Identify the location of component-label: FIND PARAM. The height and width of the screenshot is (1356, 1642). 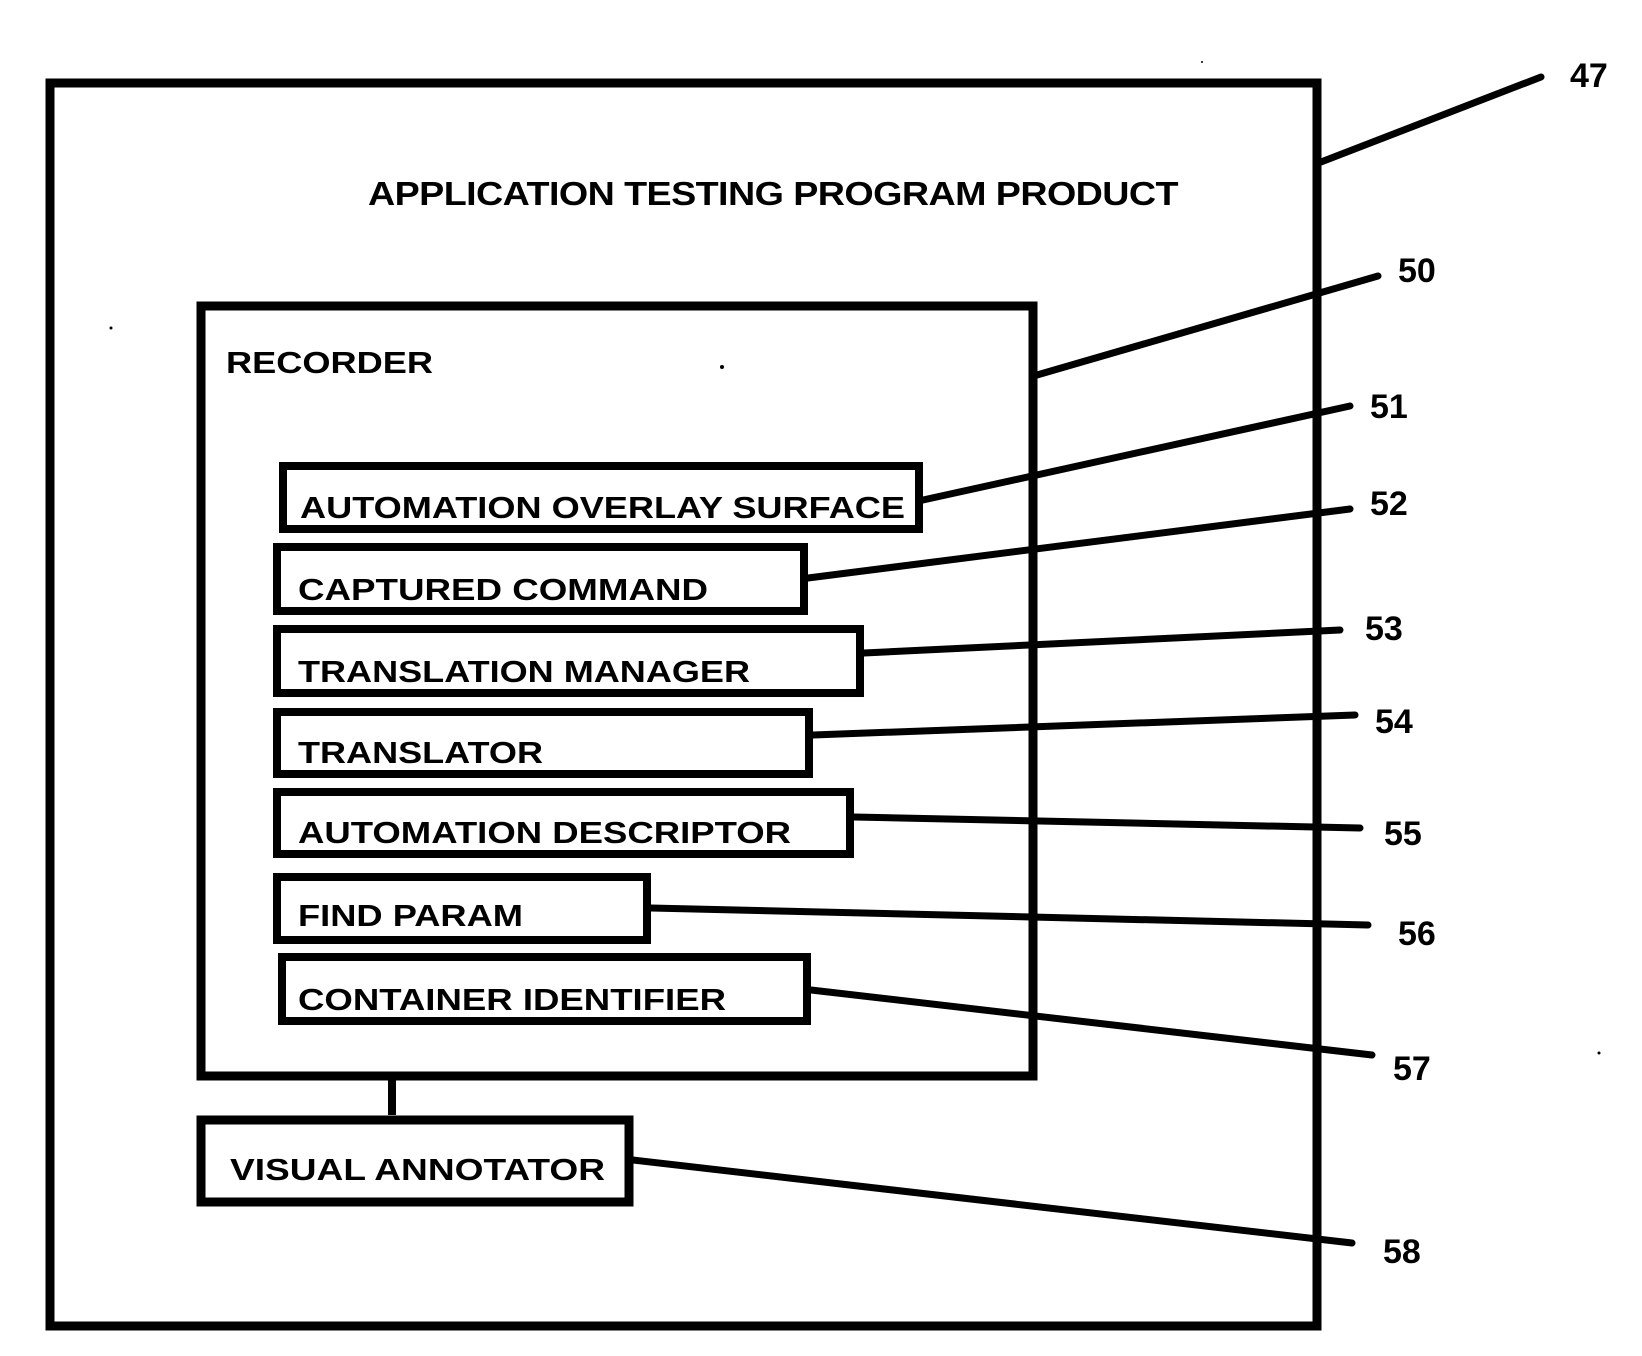
(410, 915).